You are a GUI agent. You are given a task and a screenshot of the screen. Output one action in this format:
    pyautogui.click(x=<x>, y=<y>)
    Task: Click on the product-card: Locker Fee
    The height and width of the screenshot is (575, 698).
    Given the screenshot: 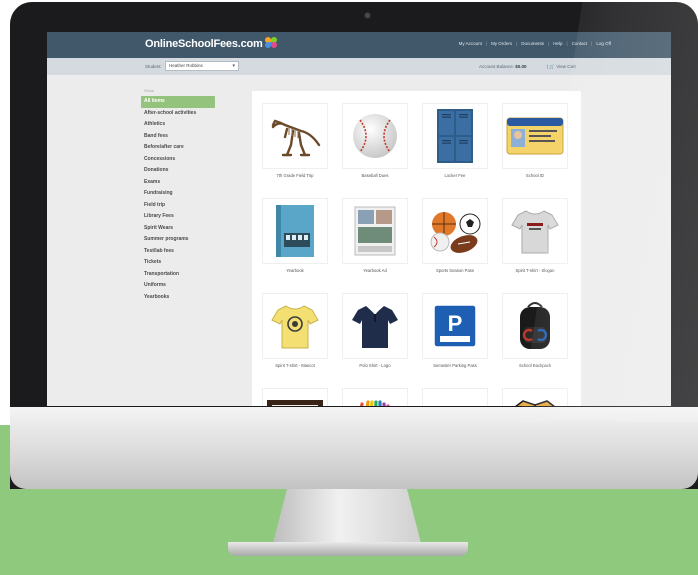 What is the action you would take?
    pyautogui.click(x=455, y=140)
    